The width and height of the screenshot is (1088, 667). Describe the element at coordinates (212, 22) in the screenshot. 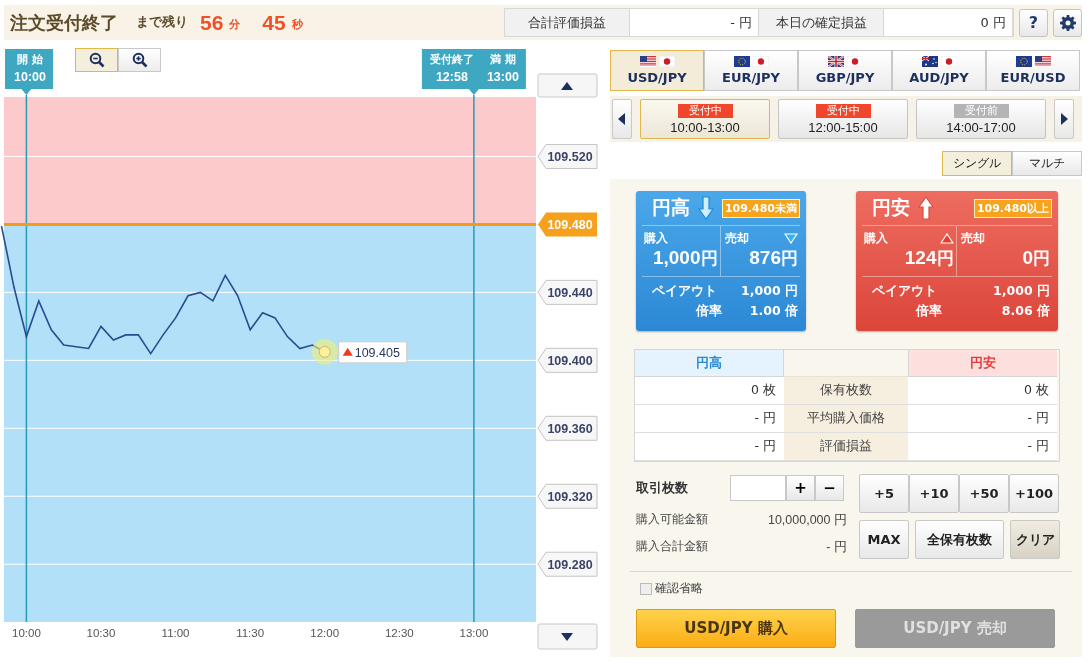

I see `minutes-value: 56` at that location.